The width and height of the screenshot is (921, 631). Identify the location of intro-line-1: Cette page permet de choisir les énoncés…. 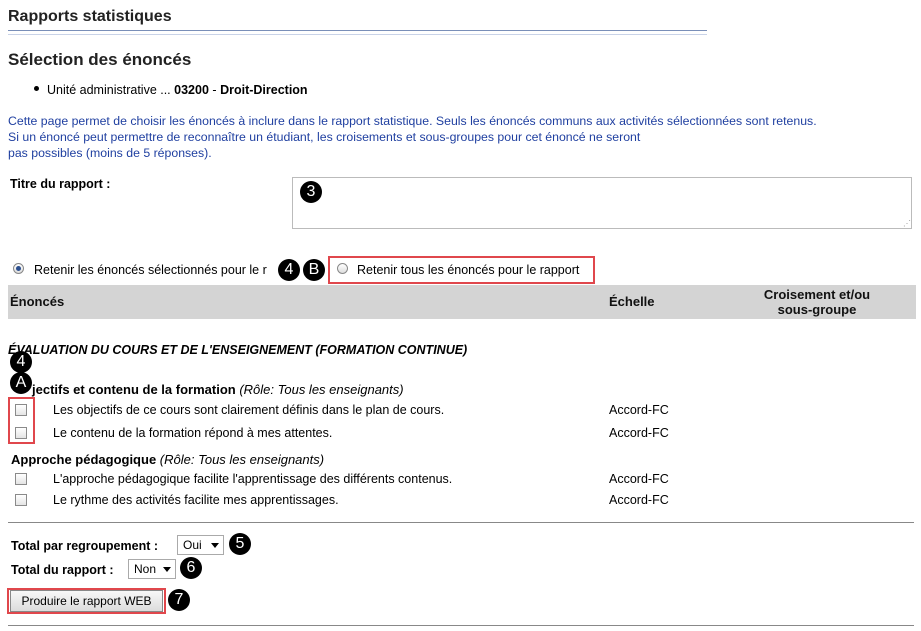
(412, 121).